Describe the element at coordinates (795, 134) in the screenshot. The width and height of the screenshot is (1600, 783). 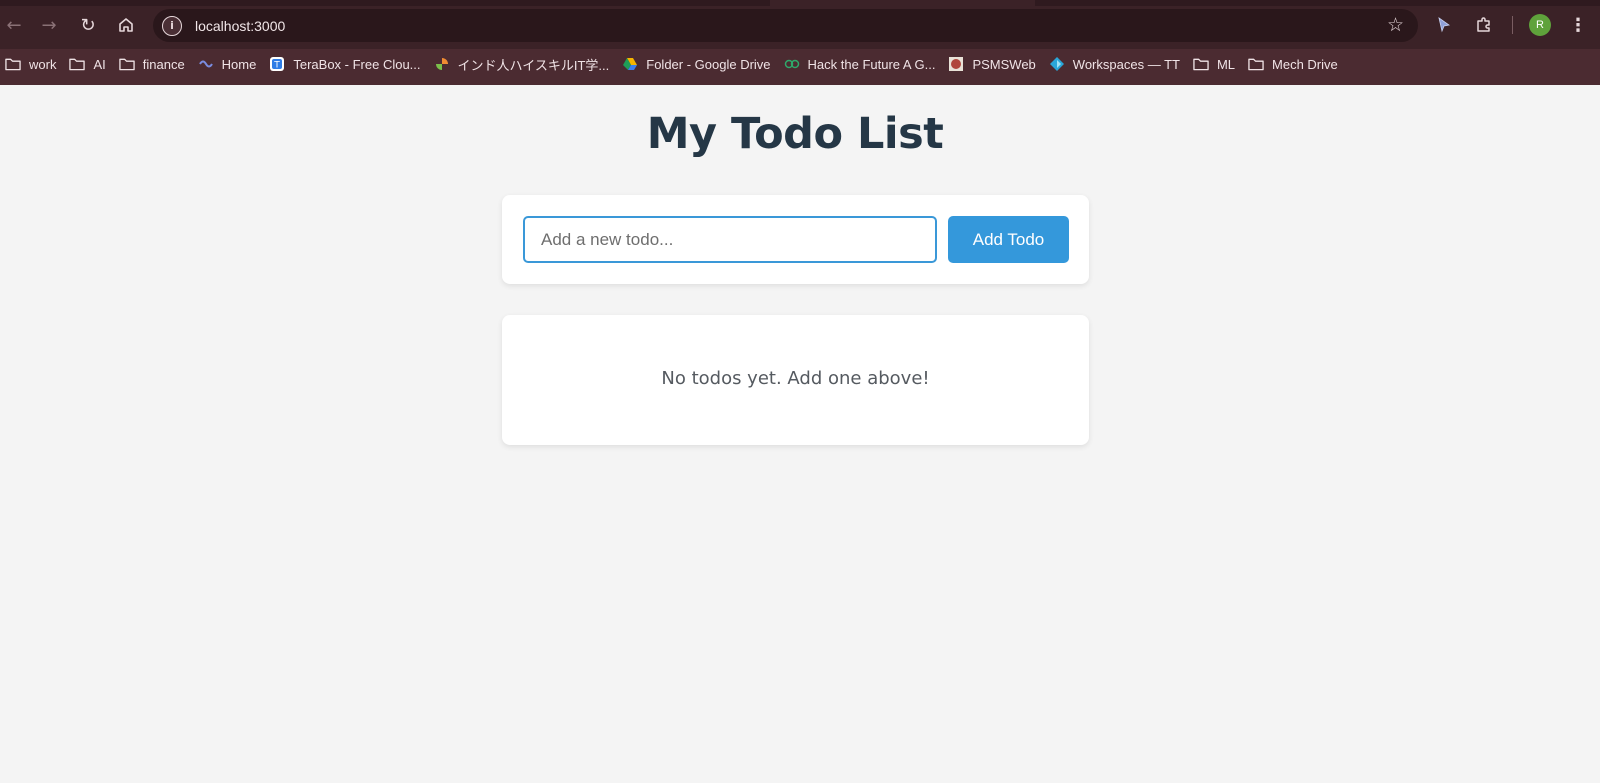
I see `page-title: My Todo List` at that location.